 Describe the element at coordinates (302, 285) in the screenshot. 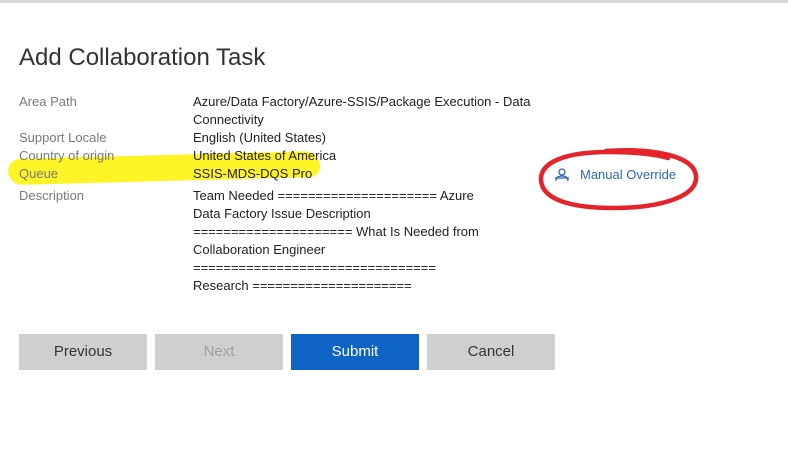

I see `description-line: Research =====================` at that location.